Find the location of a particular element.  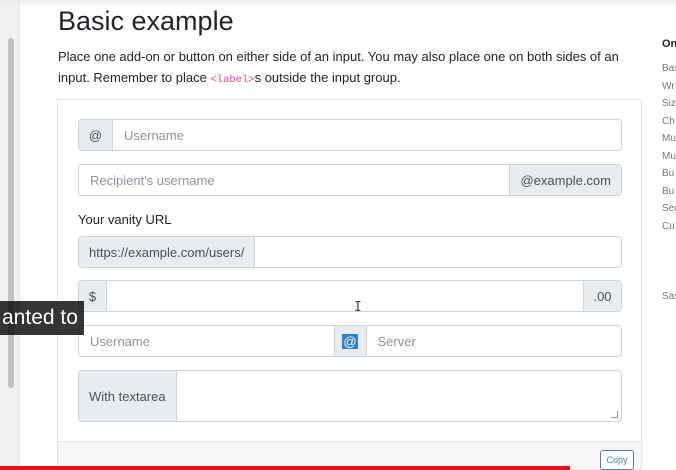

url-prefix-addon: https://example.com/users/ is located at coordinates (167, 252).